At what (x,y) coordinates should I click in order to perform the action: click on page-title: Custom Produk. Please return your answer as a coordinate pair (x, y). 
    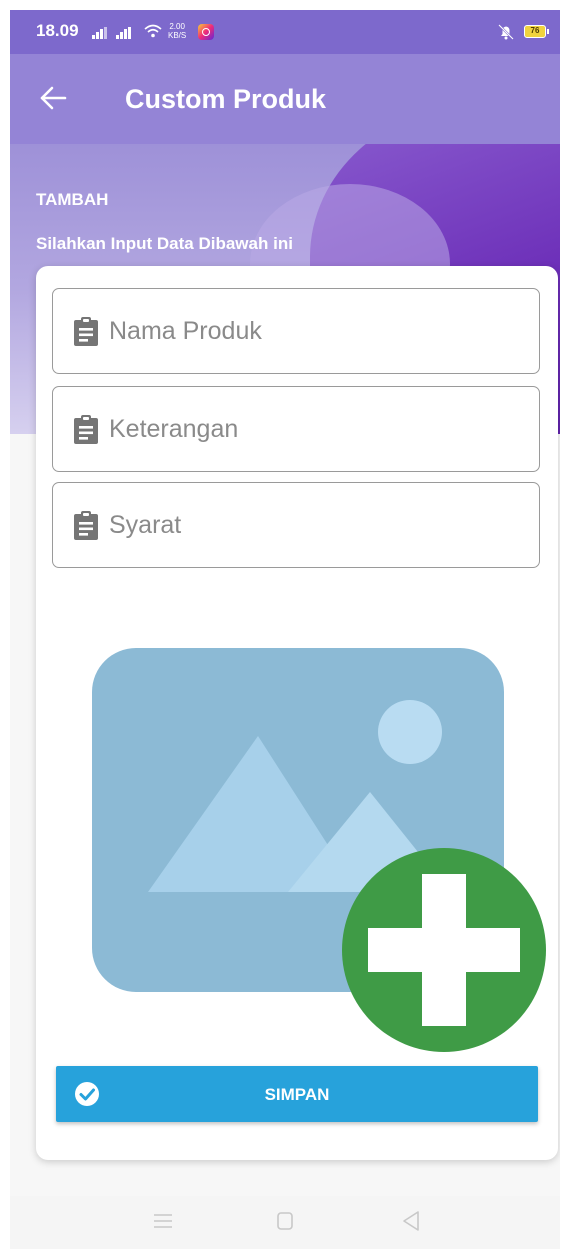
    Looking at the image, I should click on (226, 99).